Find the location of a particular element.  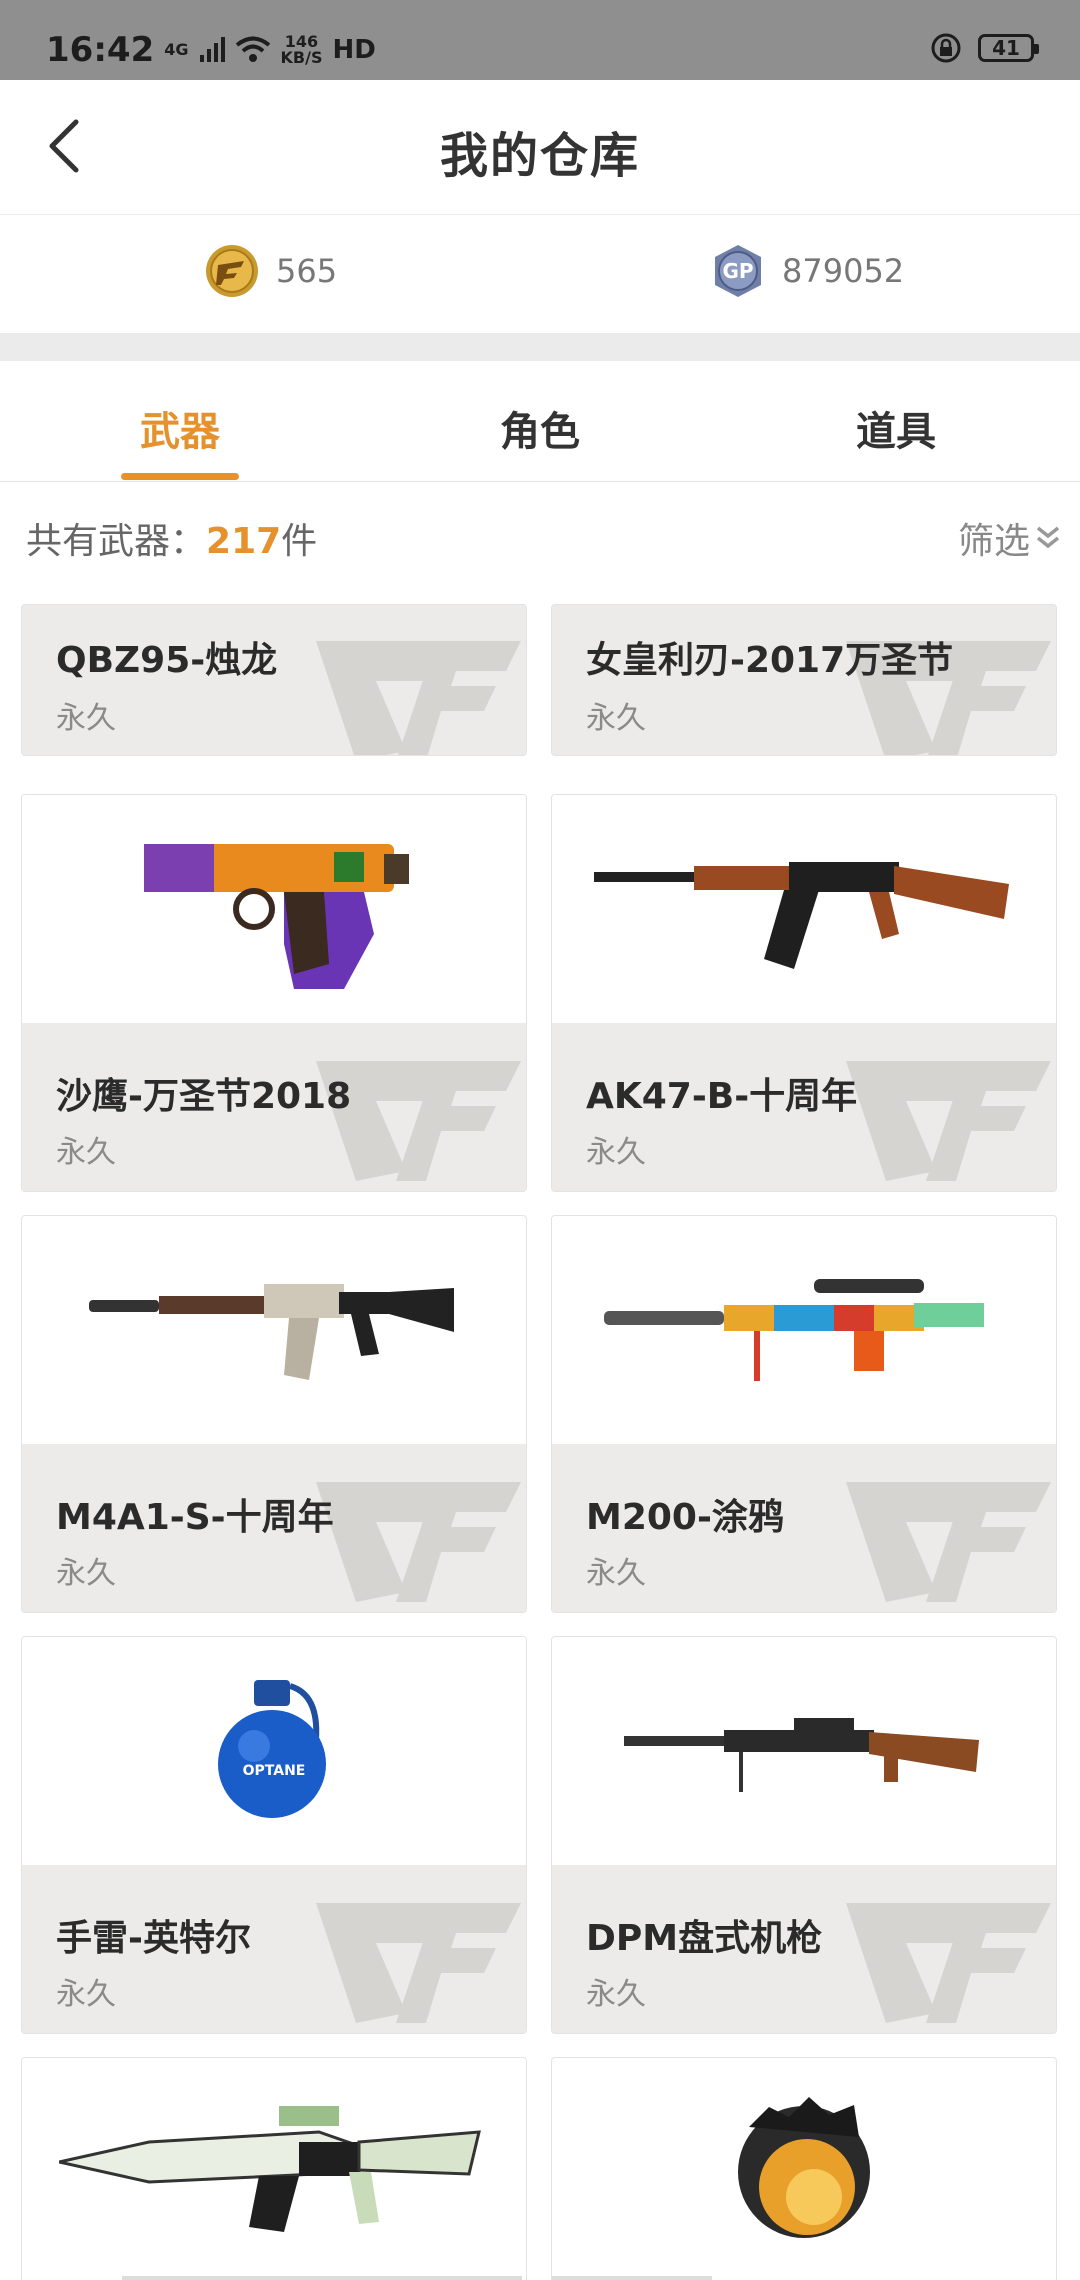

card-info: QBZ95-烛龙 永久 is located at coordinates (274, 680).